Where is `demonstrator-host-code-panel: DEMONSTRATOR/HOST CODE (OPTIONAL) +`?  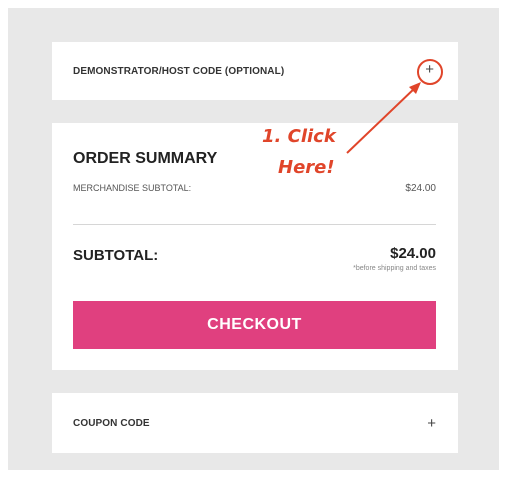 demonstrator-host-code-panel: DEMONSTRATOR/HOST CODE (OPTIONAL) + is located at coordinates (255, 71).